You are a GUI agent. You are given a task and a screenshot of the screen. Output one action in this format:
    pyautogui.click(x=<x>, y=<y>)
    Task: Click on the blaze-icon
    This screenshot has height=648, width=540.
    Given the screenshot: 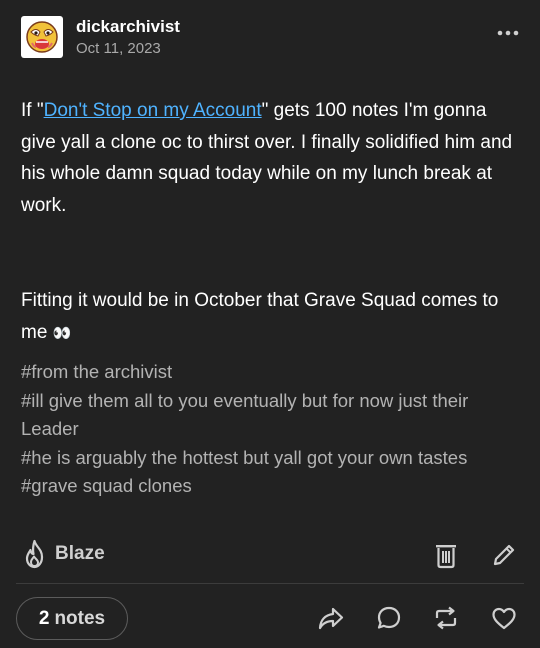 What is the action you would take?
    pyautogui.click(x=34, y=554)
    